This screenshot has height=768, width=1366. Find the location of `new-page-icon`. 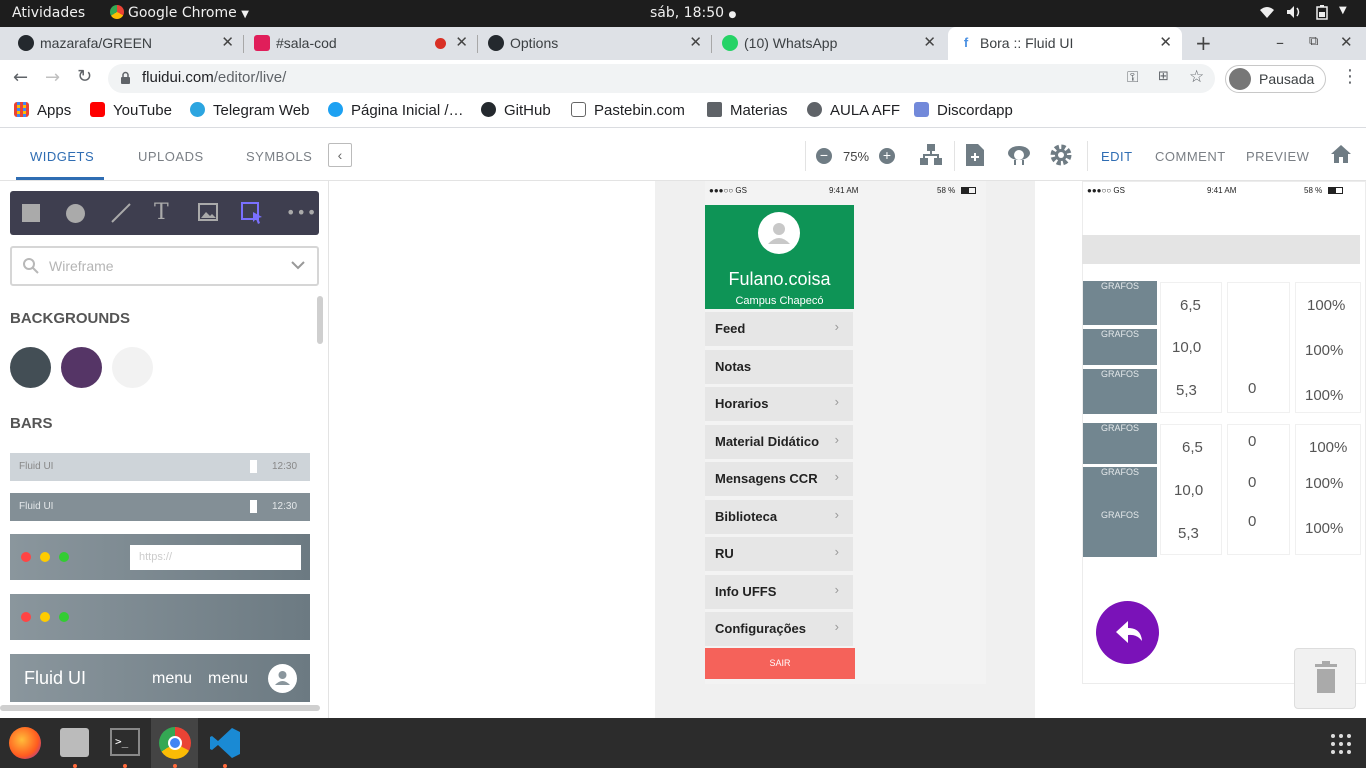

new-page-icon is located at coordinates (975, 157).